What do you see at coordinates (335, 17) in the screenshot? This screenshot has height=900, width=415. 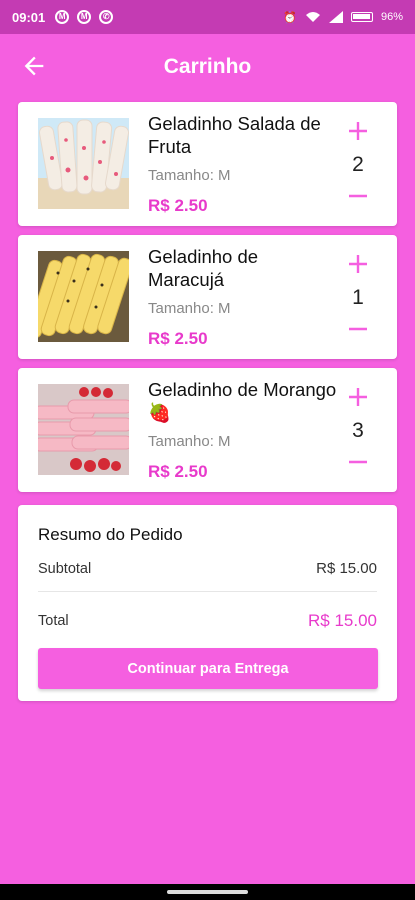 I see `signal-icon` at bounding box center [335, 17].